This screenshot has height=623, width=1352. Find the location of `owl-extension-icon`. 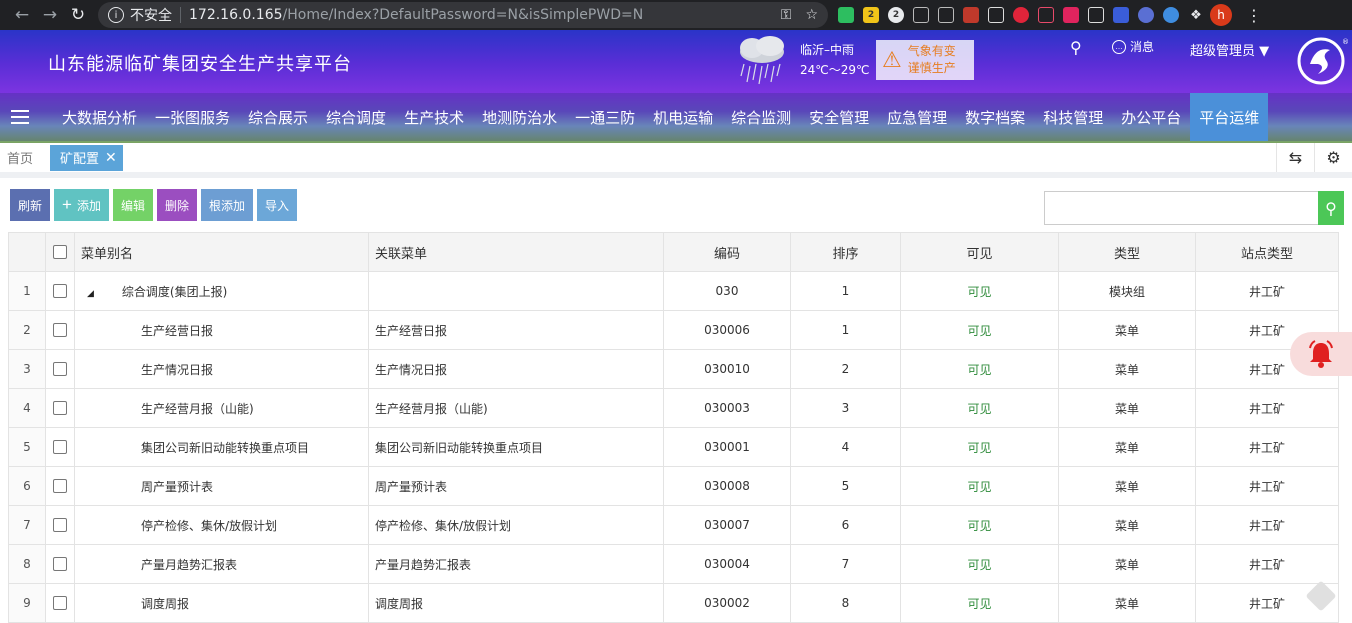

owl-extension-icon is located at coordinates (1146, 15).